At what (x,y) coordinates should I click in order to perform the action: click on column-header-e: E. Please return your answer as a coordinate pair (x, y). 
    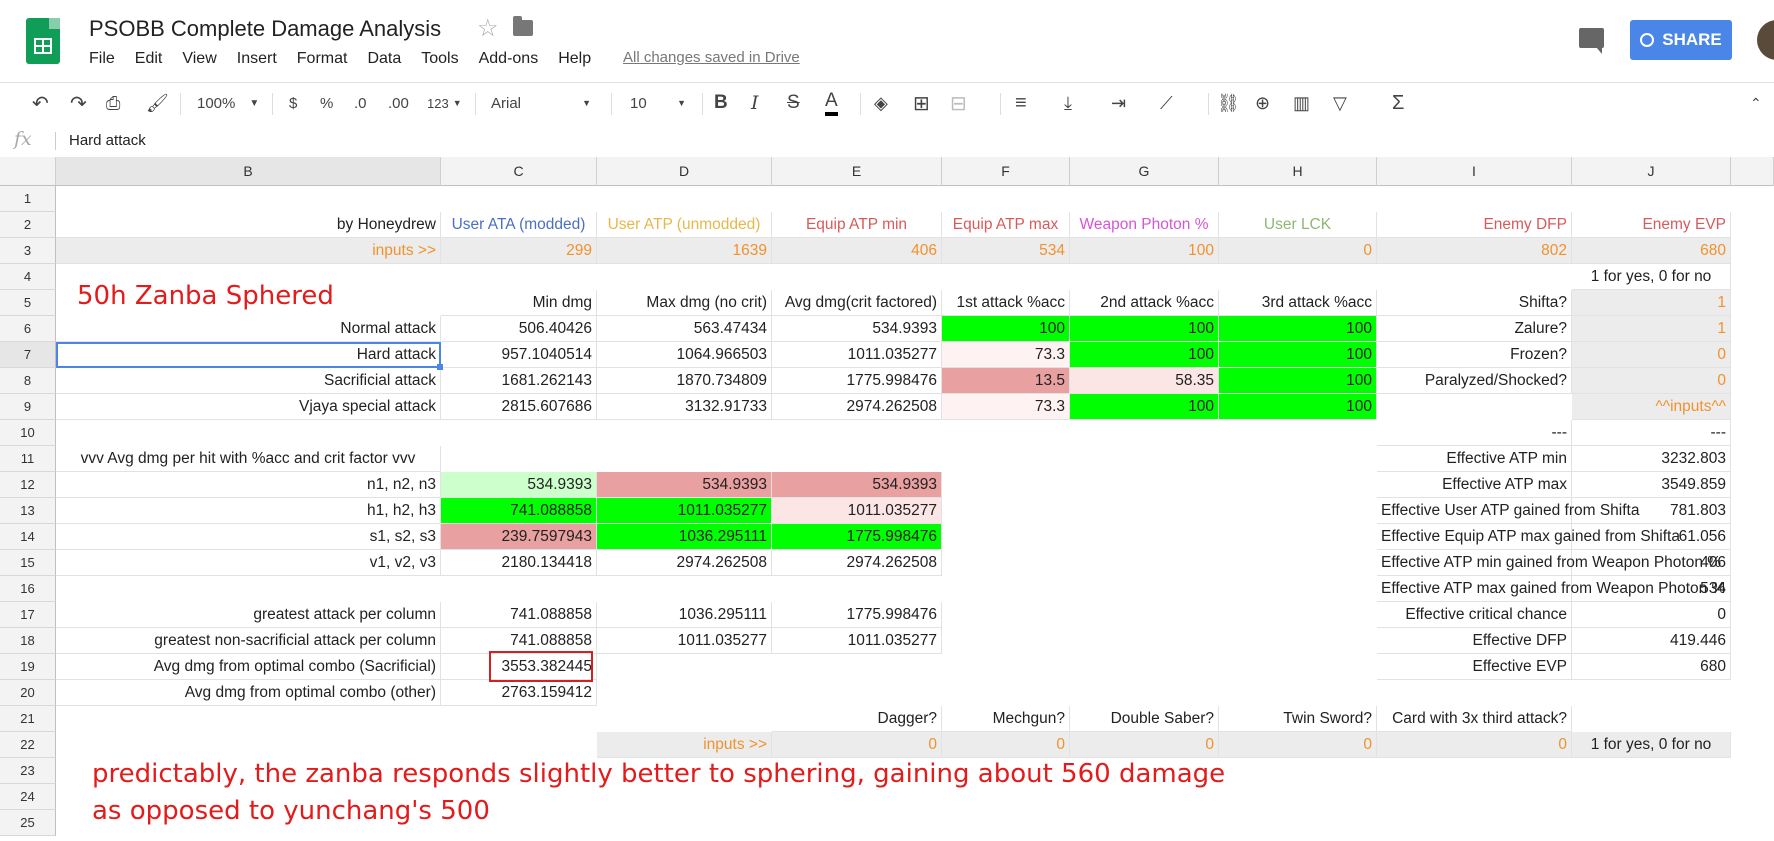
    Looking at the image, I should click on (857, 171).